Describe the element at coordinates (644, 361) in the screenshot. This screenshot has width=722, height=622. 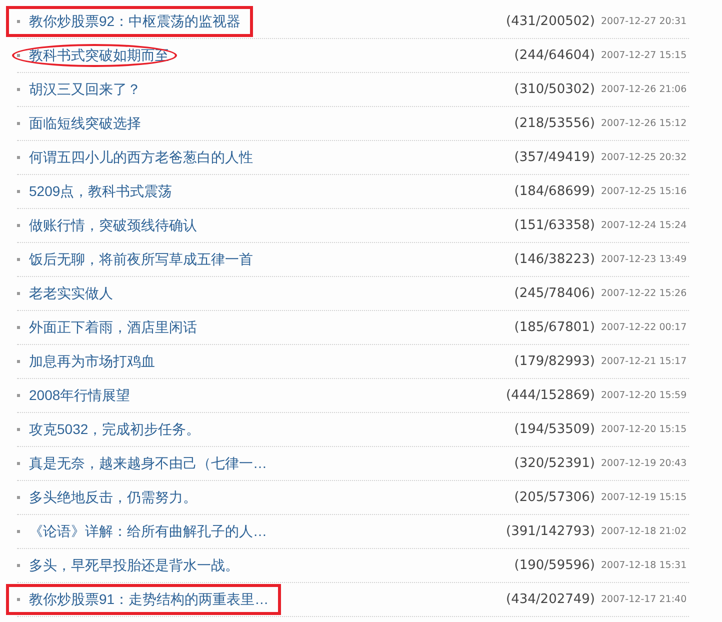
I see `post-date: 2007-12-21 15:17` at that location.